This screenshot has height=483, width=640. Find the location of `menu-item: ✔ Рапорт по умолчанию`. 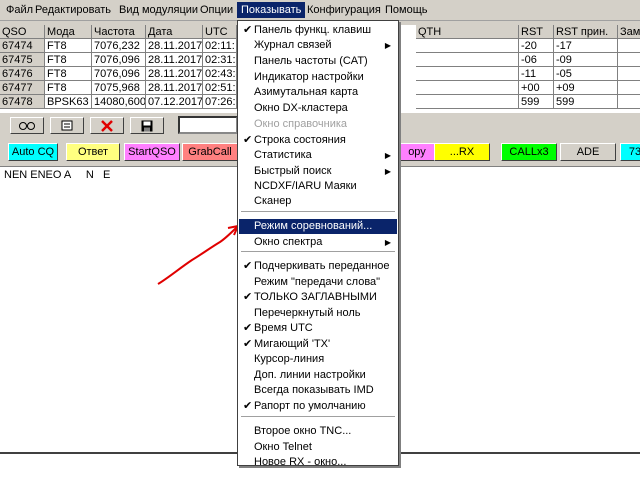

menu-item: ✔ Рапорт по умолчанию is located at coordinates (318, 406).